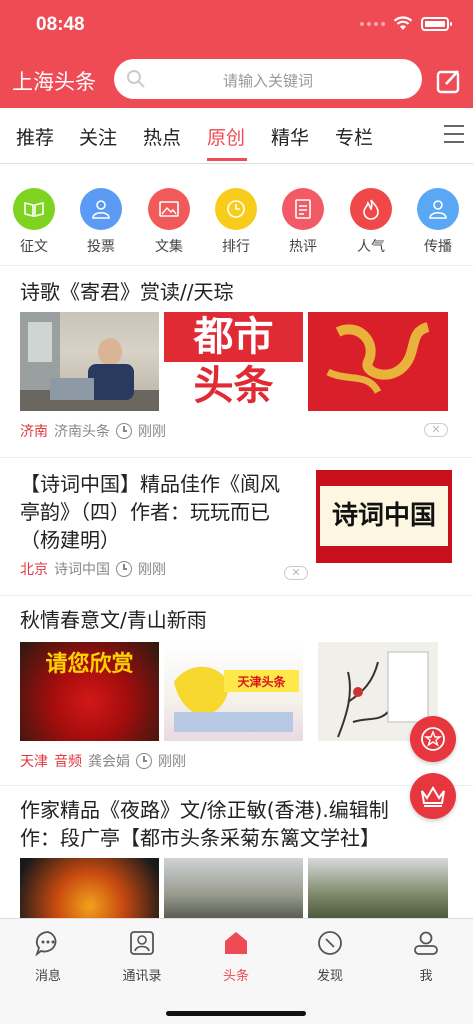  I want to click on thumbnail-text: 头条, so click(233, 386).